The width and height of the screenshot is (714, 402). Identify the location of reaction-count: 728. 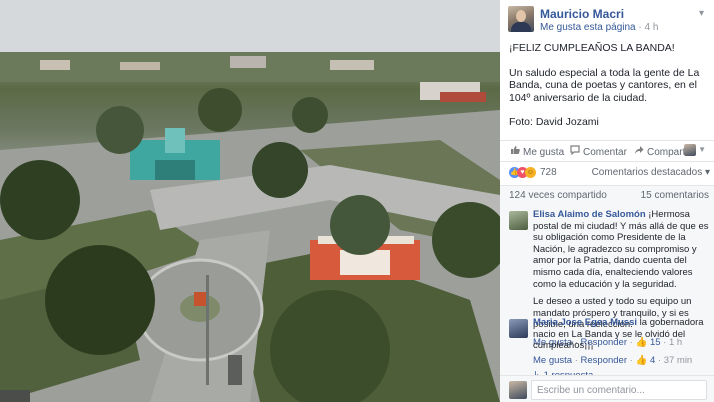
(548, 172).